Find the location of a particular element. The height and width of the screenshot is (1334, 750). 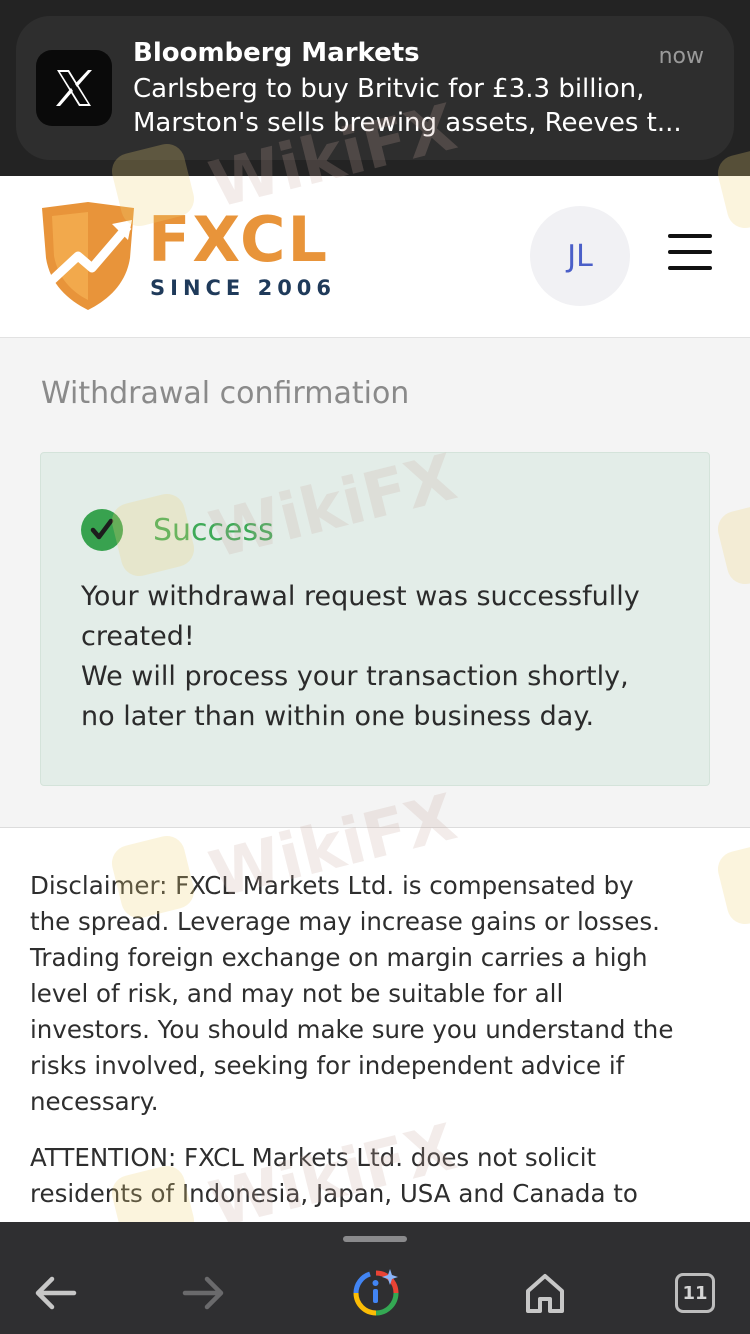

fxcl-logo: FXCL SINCE 2006 is located at coordinates (188, 256).